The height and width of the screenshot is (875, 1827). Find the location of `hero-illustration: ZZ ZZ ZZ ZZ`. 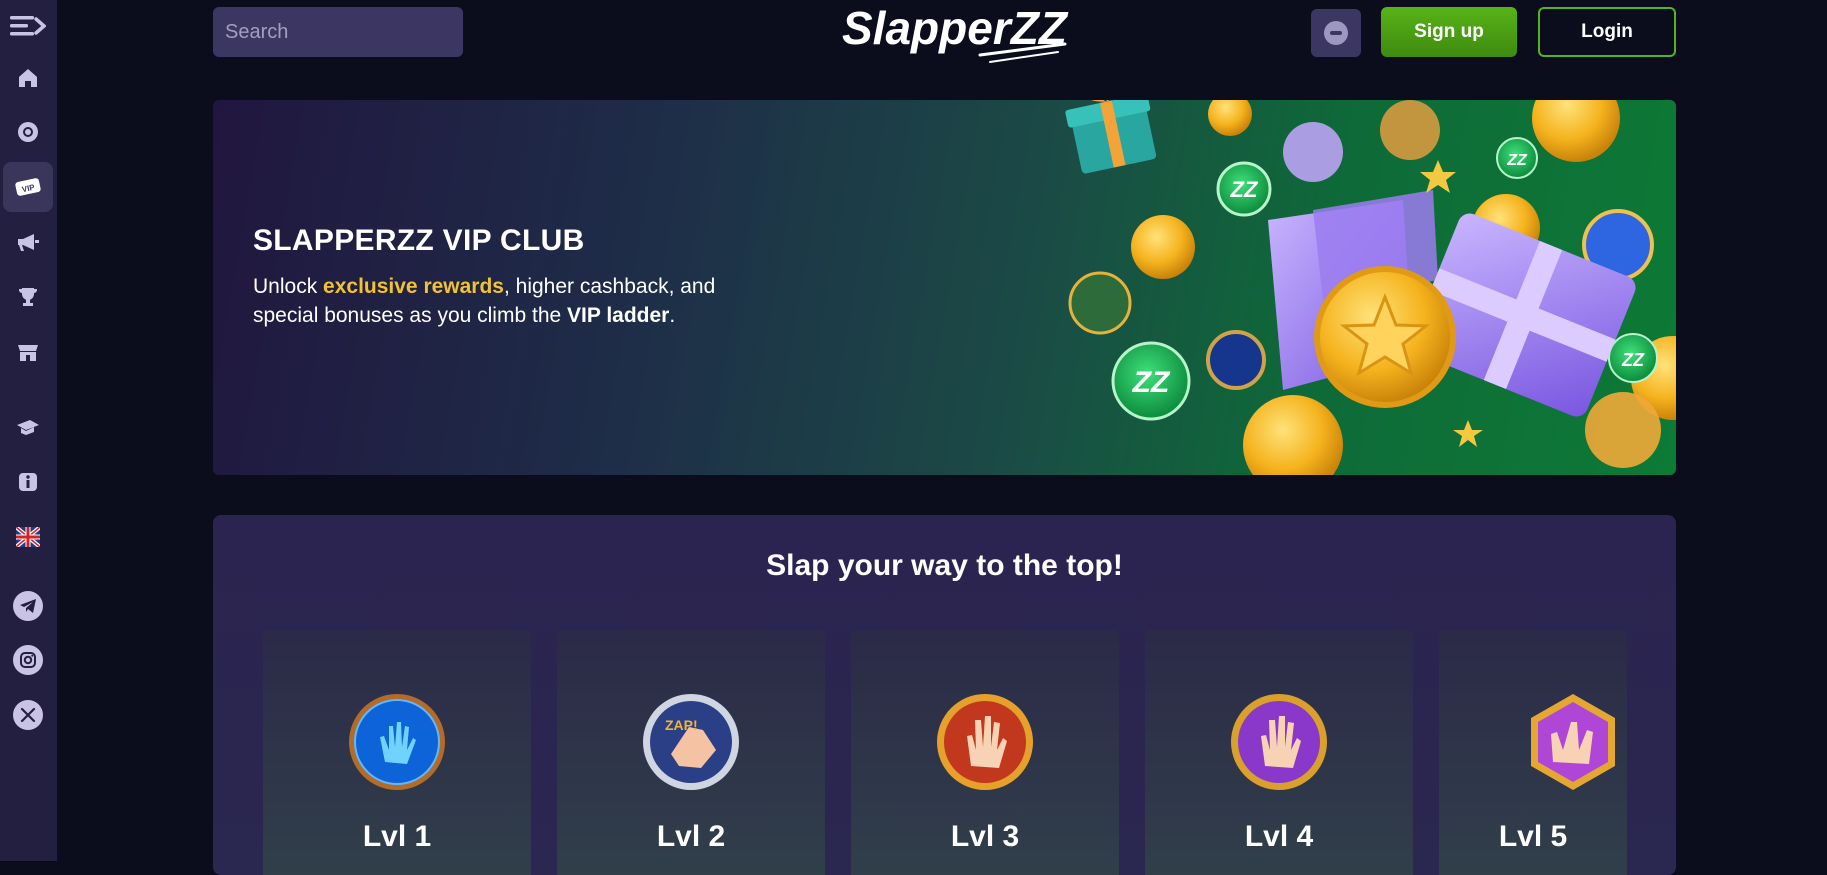

hero-illustration: ZZ ZZ ZZ ZZ is located at coordinates (1370, 287).